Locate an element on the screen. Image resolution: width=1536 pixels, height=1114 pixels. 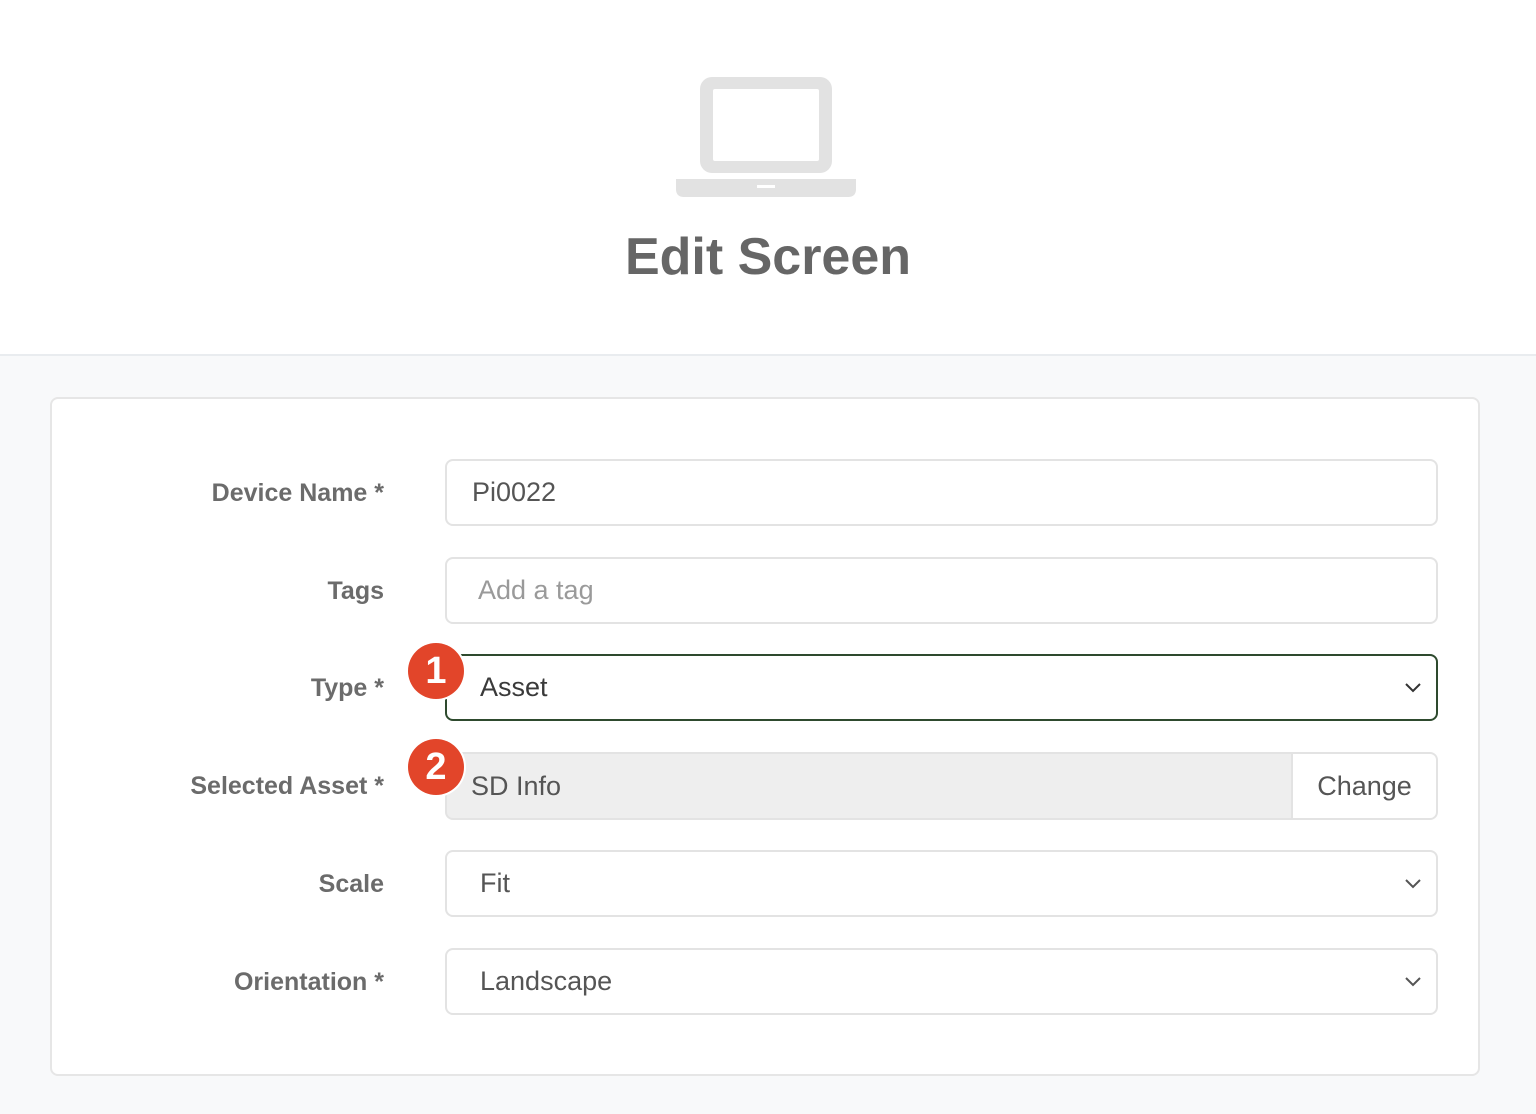
orientation-label: Orientation * is located at coordinates (308, 982).